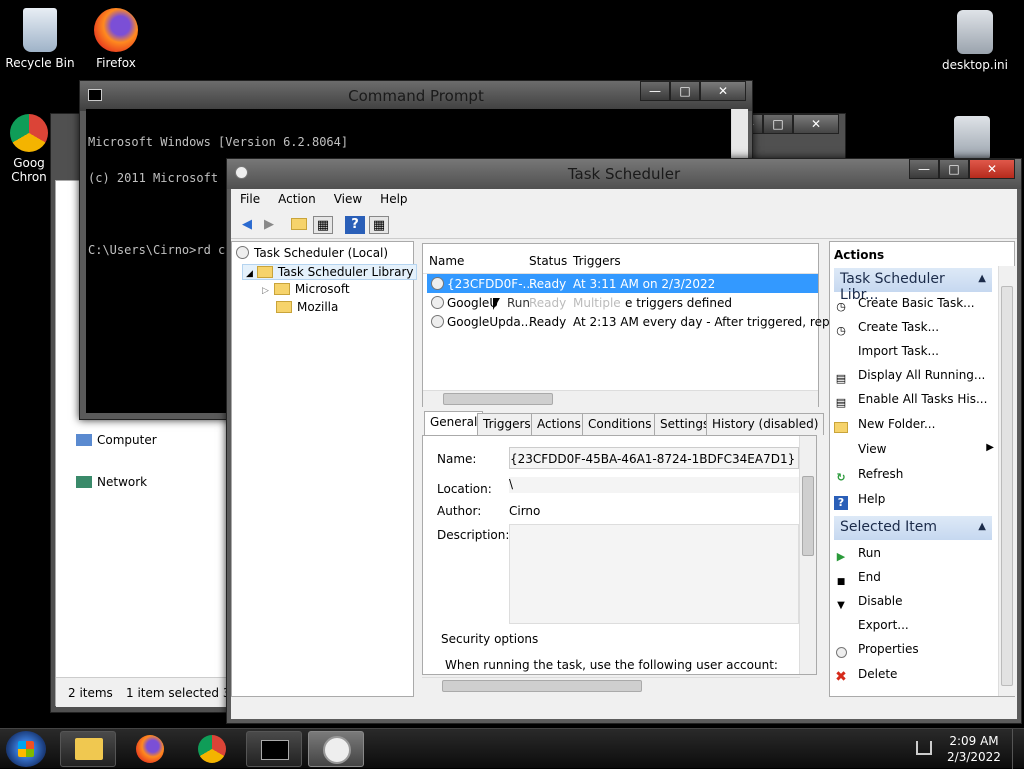 The width and height of the screenshot is (1024, 769). I want to click on column-triggers: Triggers, so click(597, 261).